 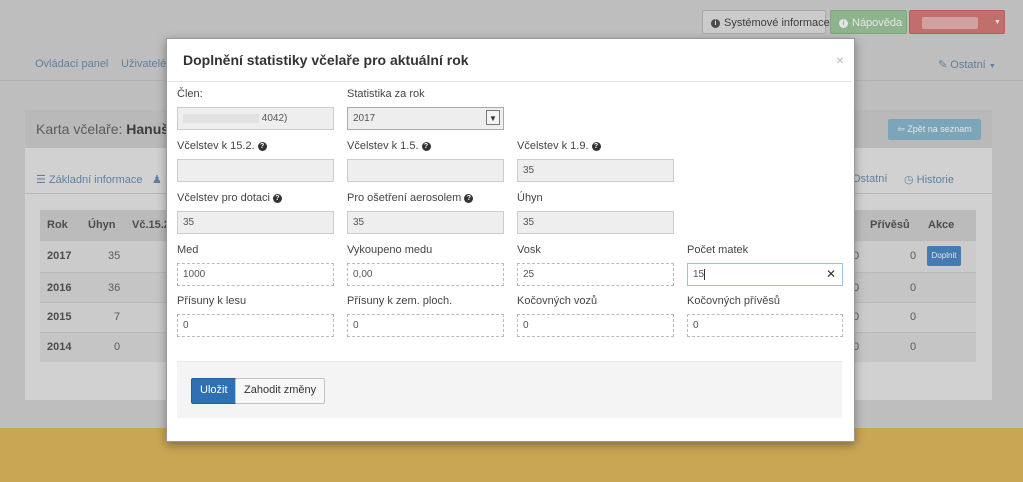 I want to click on year-select-value: 2017, so click(x=364, y=118).